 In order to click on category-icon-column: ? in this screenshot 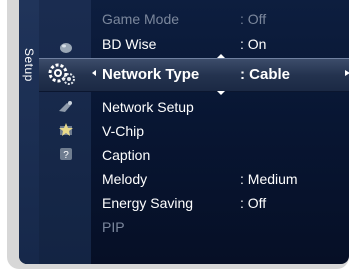, I will do `click(65, 132)`.